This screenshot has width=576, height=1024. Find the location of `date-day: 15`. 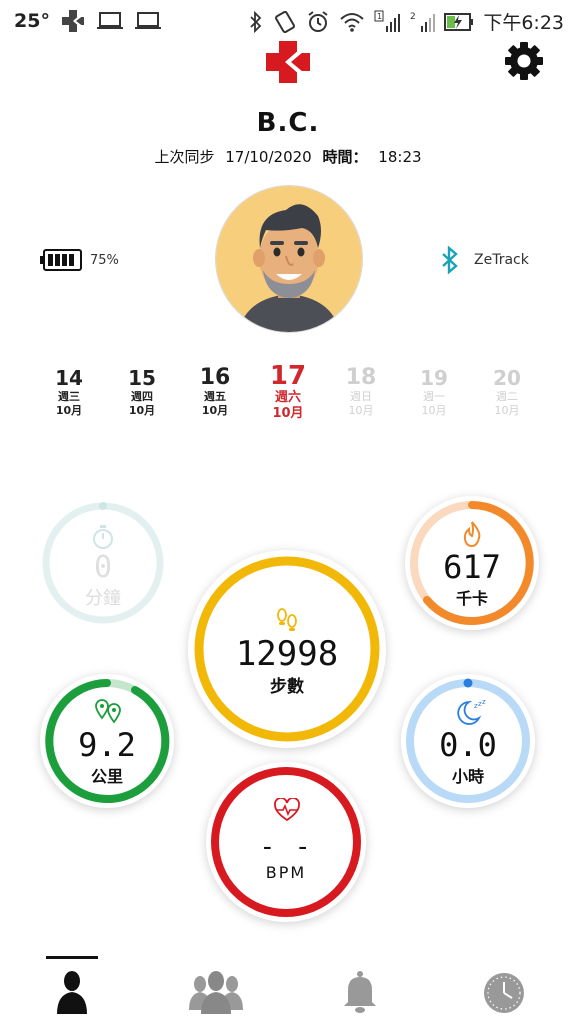

date-day: 15 is located at coordinates (142, 378).